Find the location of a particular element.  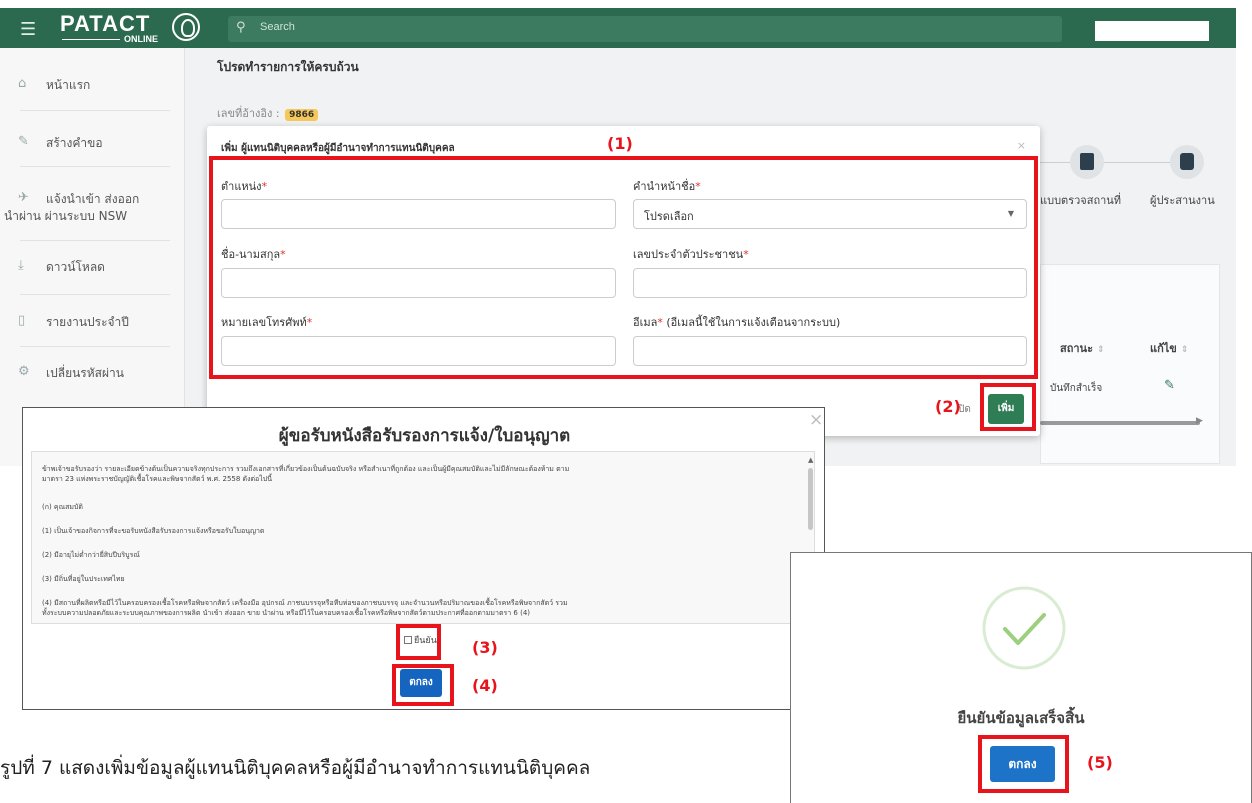

reference-line: เลขที่อ้างอิง : 9866 is located at coordinates (268, 113).